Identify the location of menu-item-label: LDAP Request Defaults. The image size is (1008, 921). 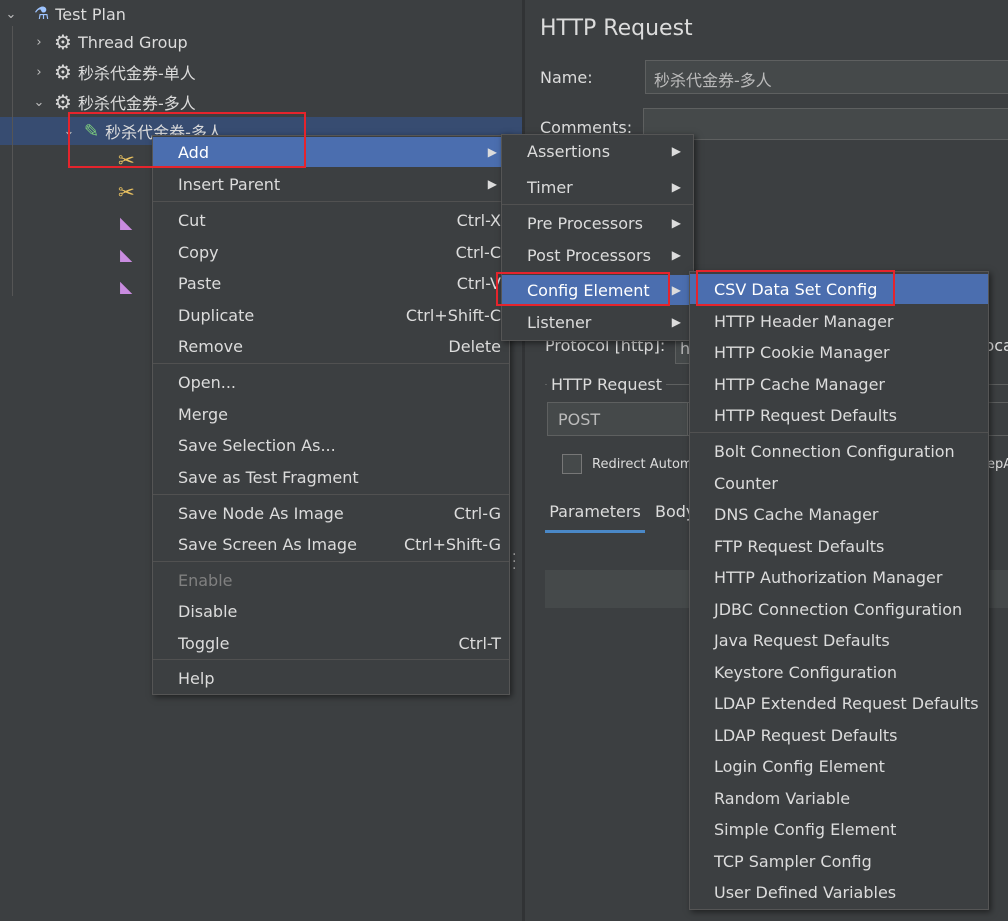
(806, 735).